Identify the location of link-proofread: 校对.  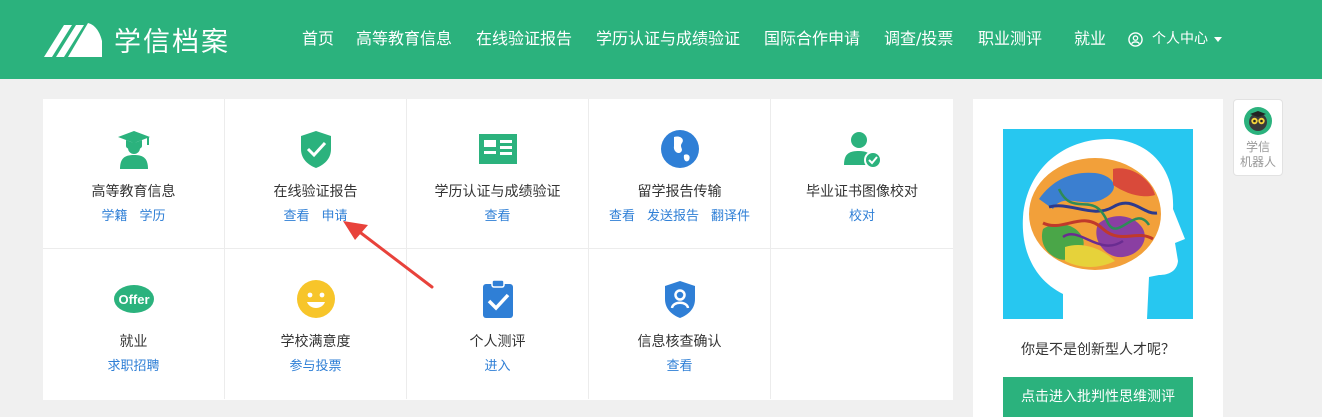
(862, 216).